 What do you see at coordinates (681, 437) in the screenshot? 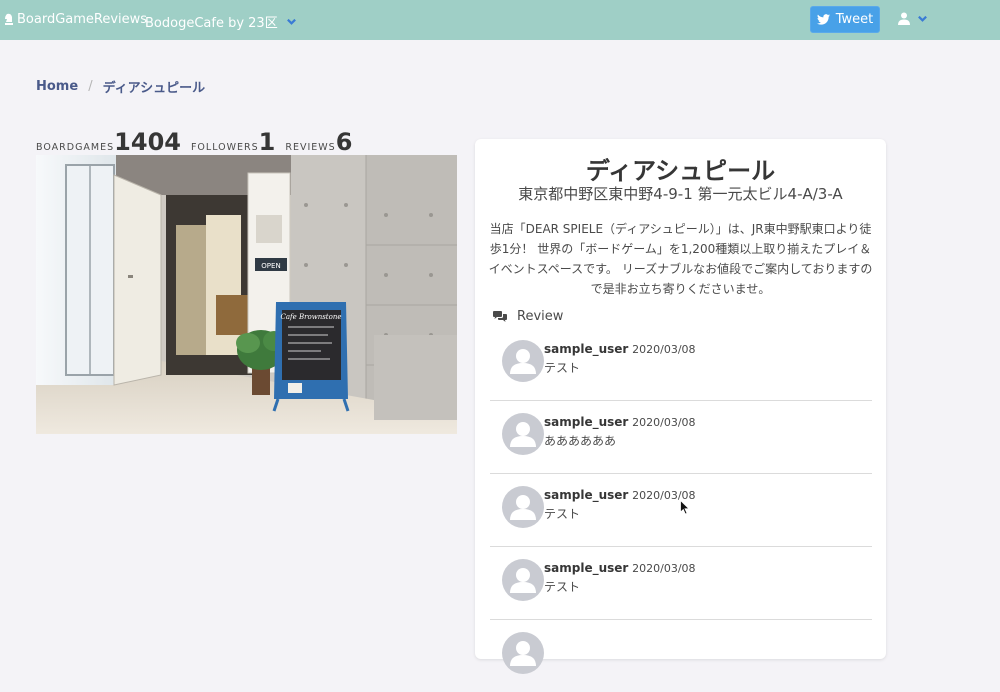
I see `review-item: sample_user 2020/03/08 ああああああ` at bounding box center [681, 437].